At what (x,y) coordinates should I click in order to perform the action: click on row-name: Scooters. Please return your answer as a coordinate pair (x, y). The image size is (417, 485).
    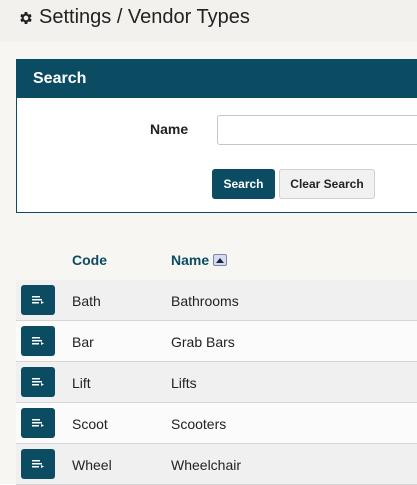
    Looking at the image, I should click on (199, 424).